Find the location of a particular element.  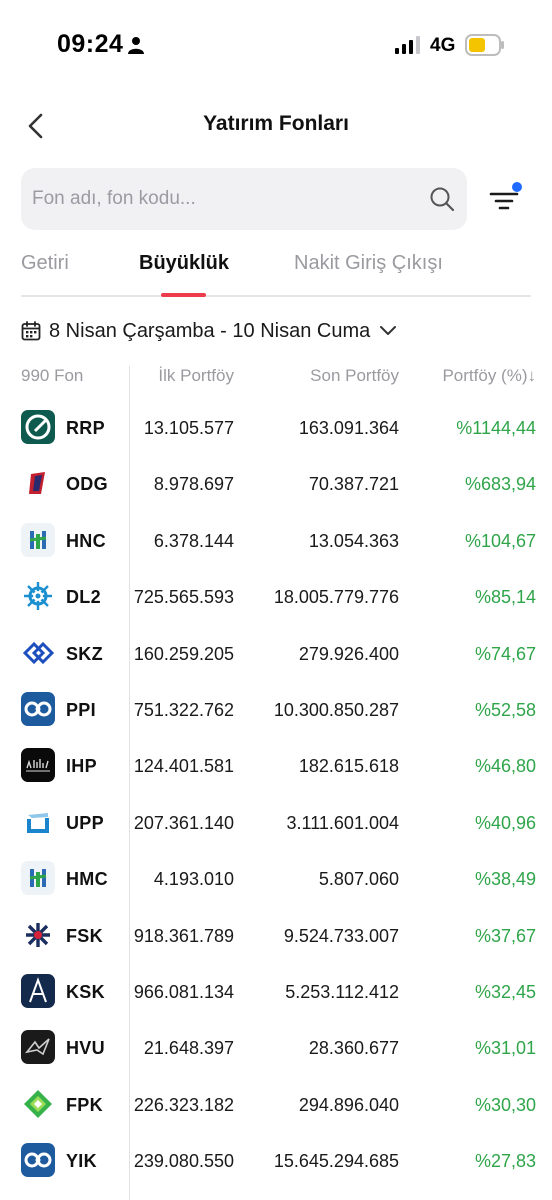

table-row: FPK 226.323.182 294.896.040 %30,30 is located at coordinates (276, 1105).